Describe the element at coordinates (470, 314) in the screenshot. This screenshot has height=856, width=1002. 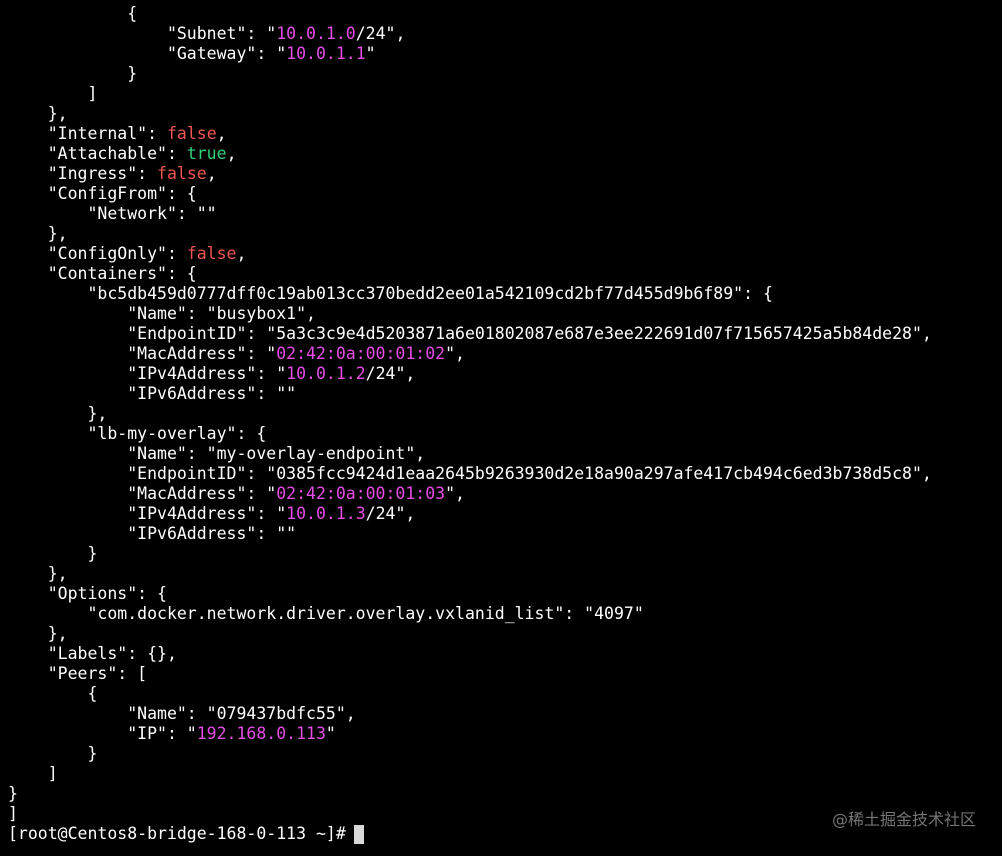
I see `terminal-line: "Name": "busybox1",` at that location.